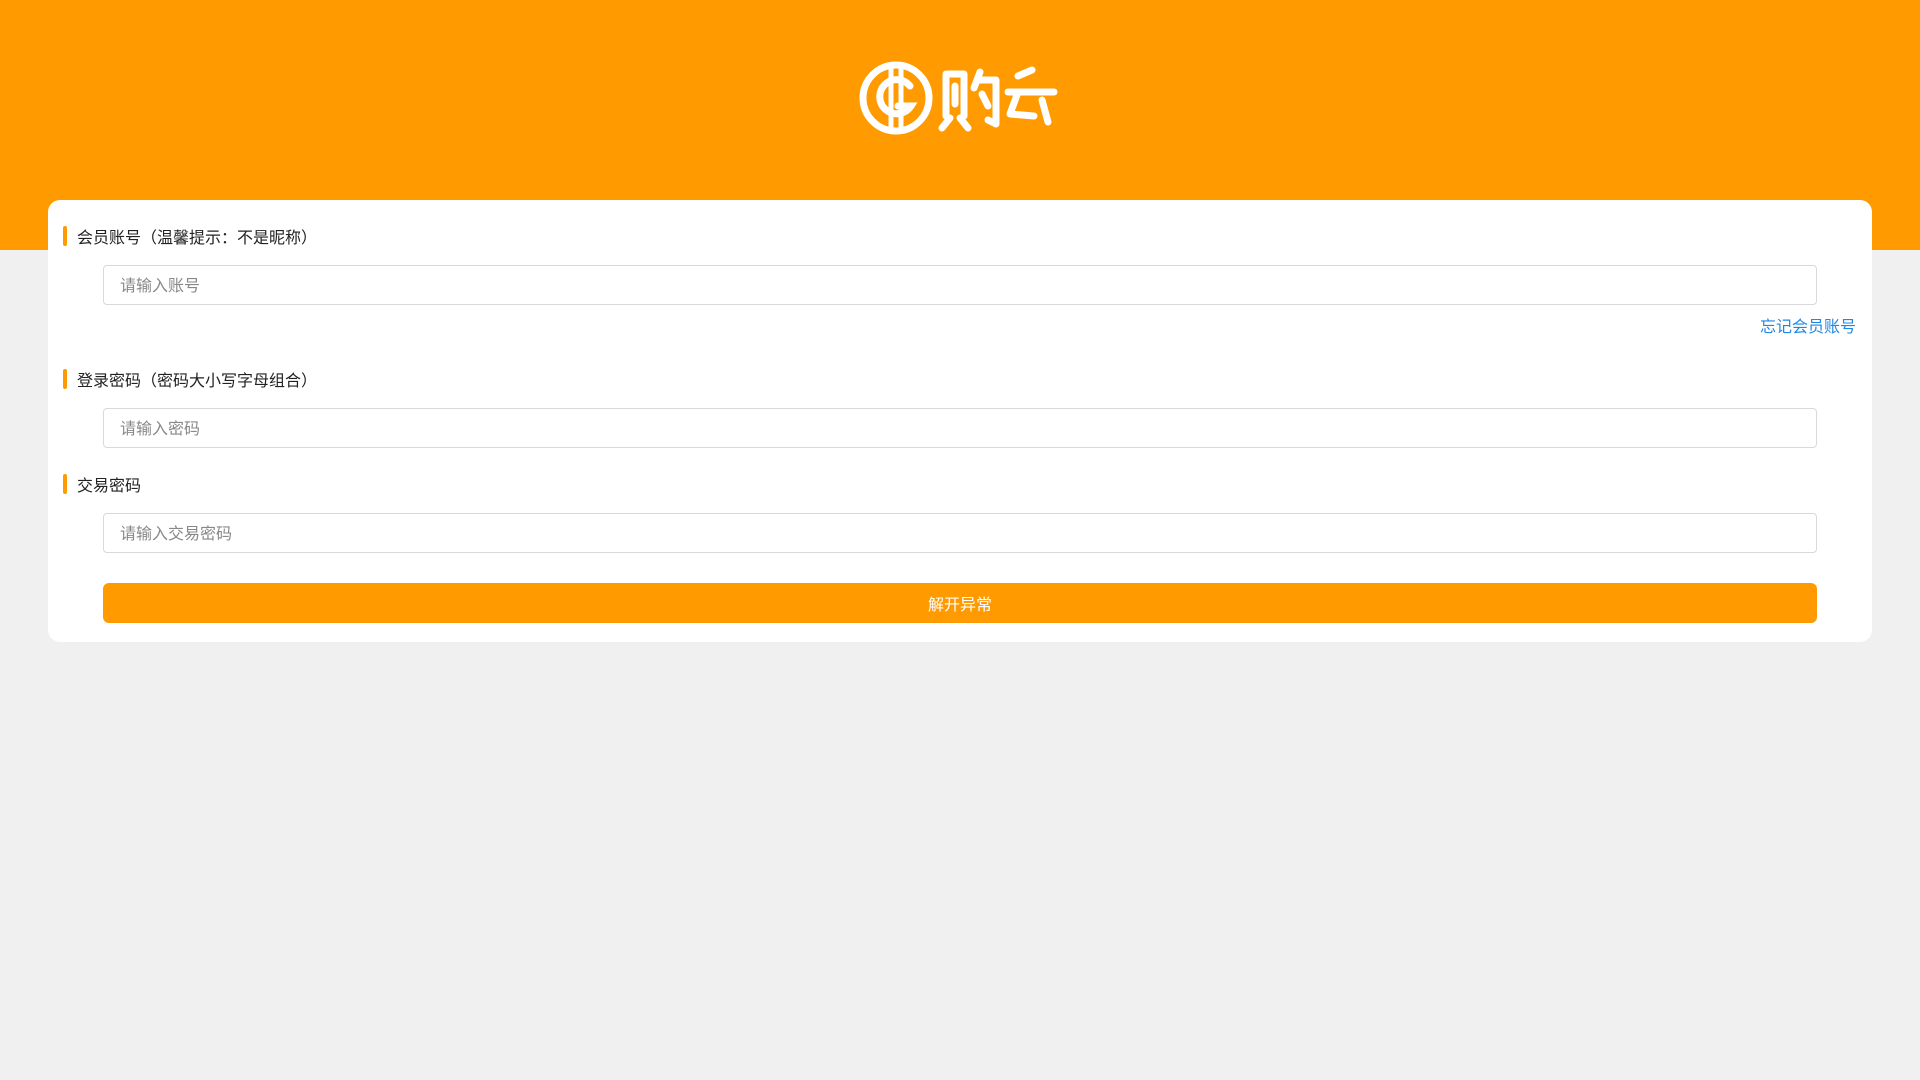 The image size is (1920, 1080). Describe the element at coordinates (960, 533) in the screenshot. I see `trade-password-input` at that location.